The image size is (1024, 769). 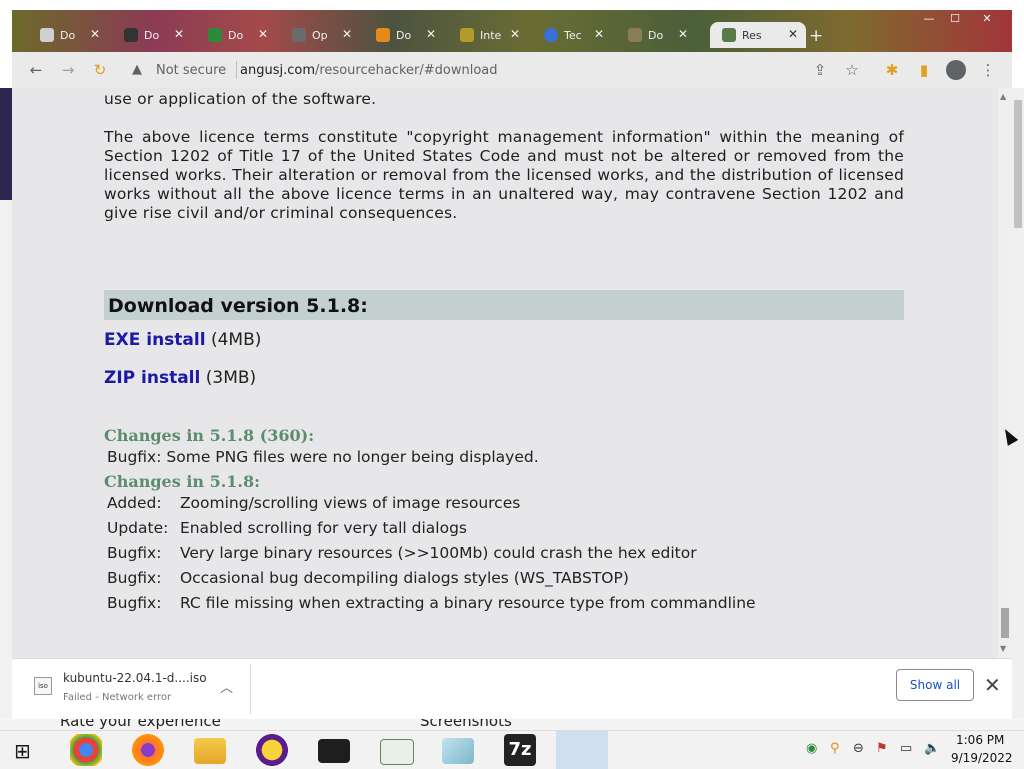 What do you see at coordinates (138, 528) in the screenshot?
I see `change-kind: Update:` at bounding box center [138, 528].